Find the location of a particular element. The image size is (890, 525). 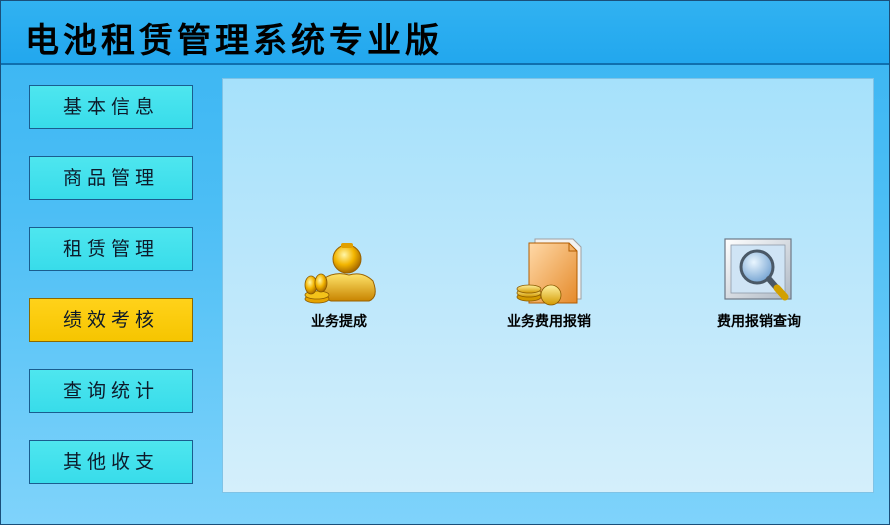

tile-expense-reimbursement: 业务费用报销 is located at coordinates (549, 287).